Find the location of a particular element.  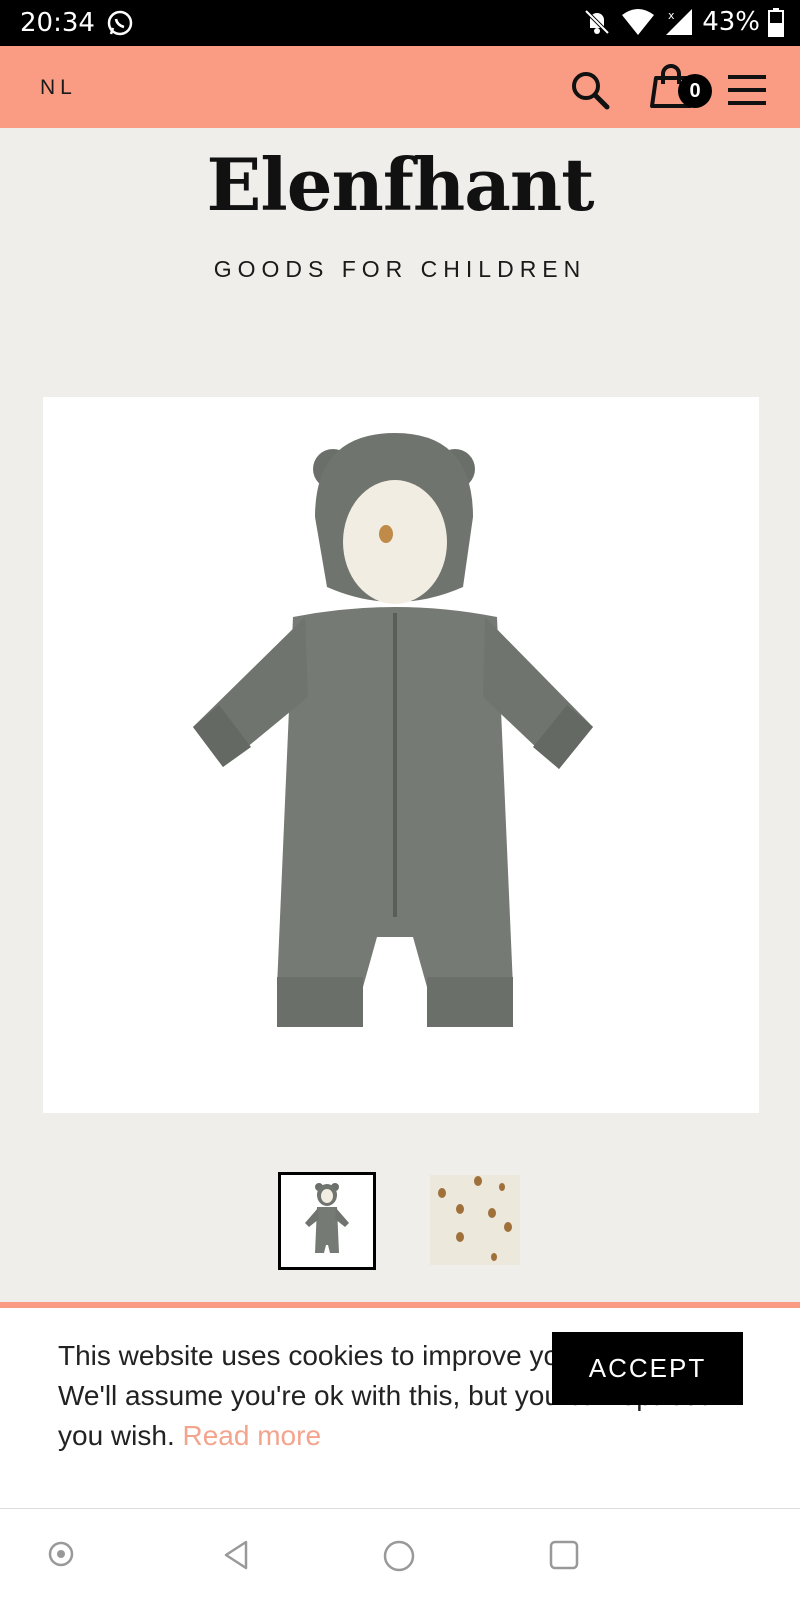

lemon-pattern-thumbnail-image is located at coordinates (475, 1218).